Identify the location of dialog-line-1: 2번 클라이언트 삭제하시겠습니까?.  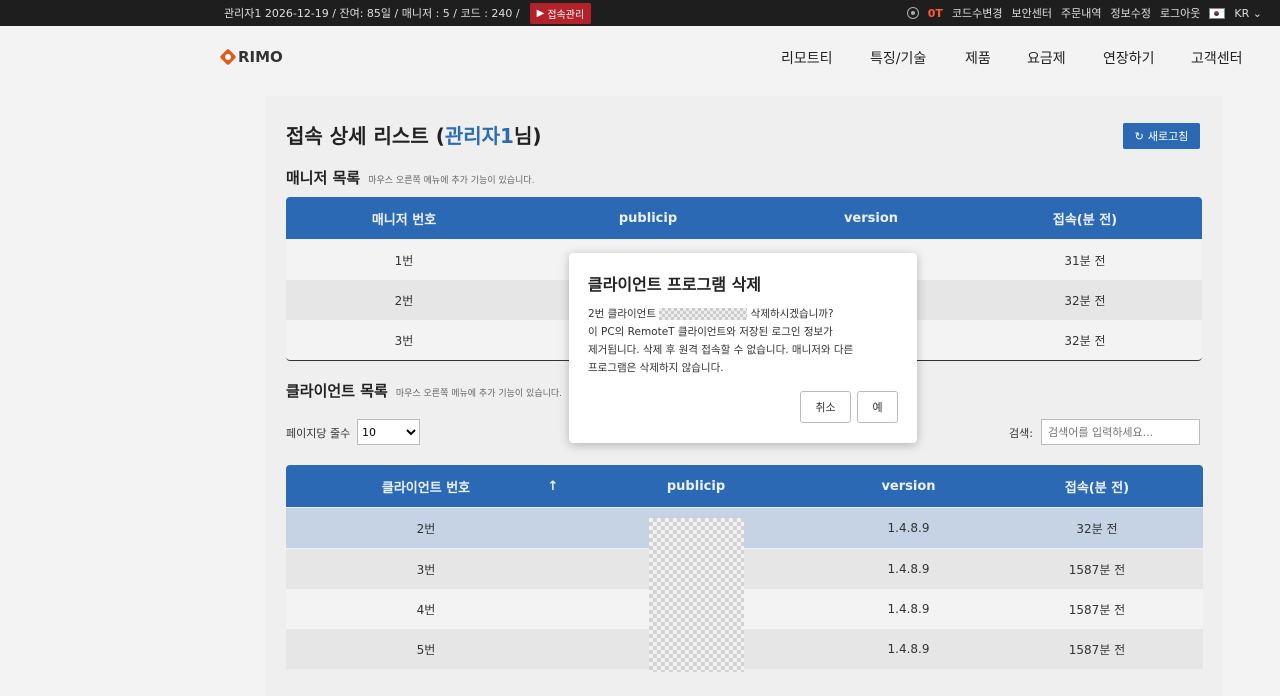
(738, 314).